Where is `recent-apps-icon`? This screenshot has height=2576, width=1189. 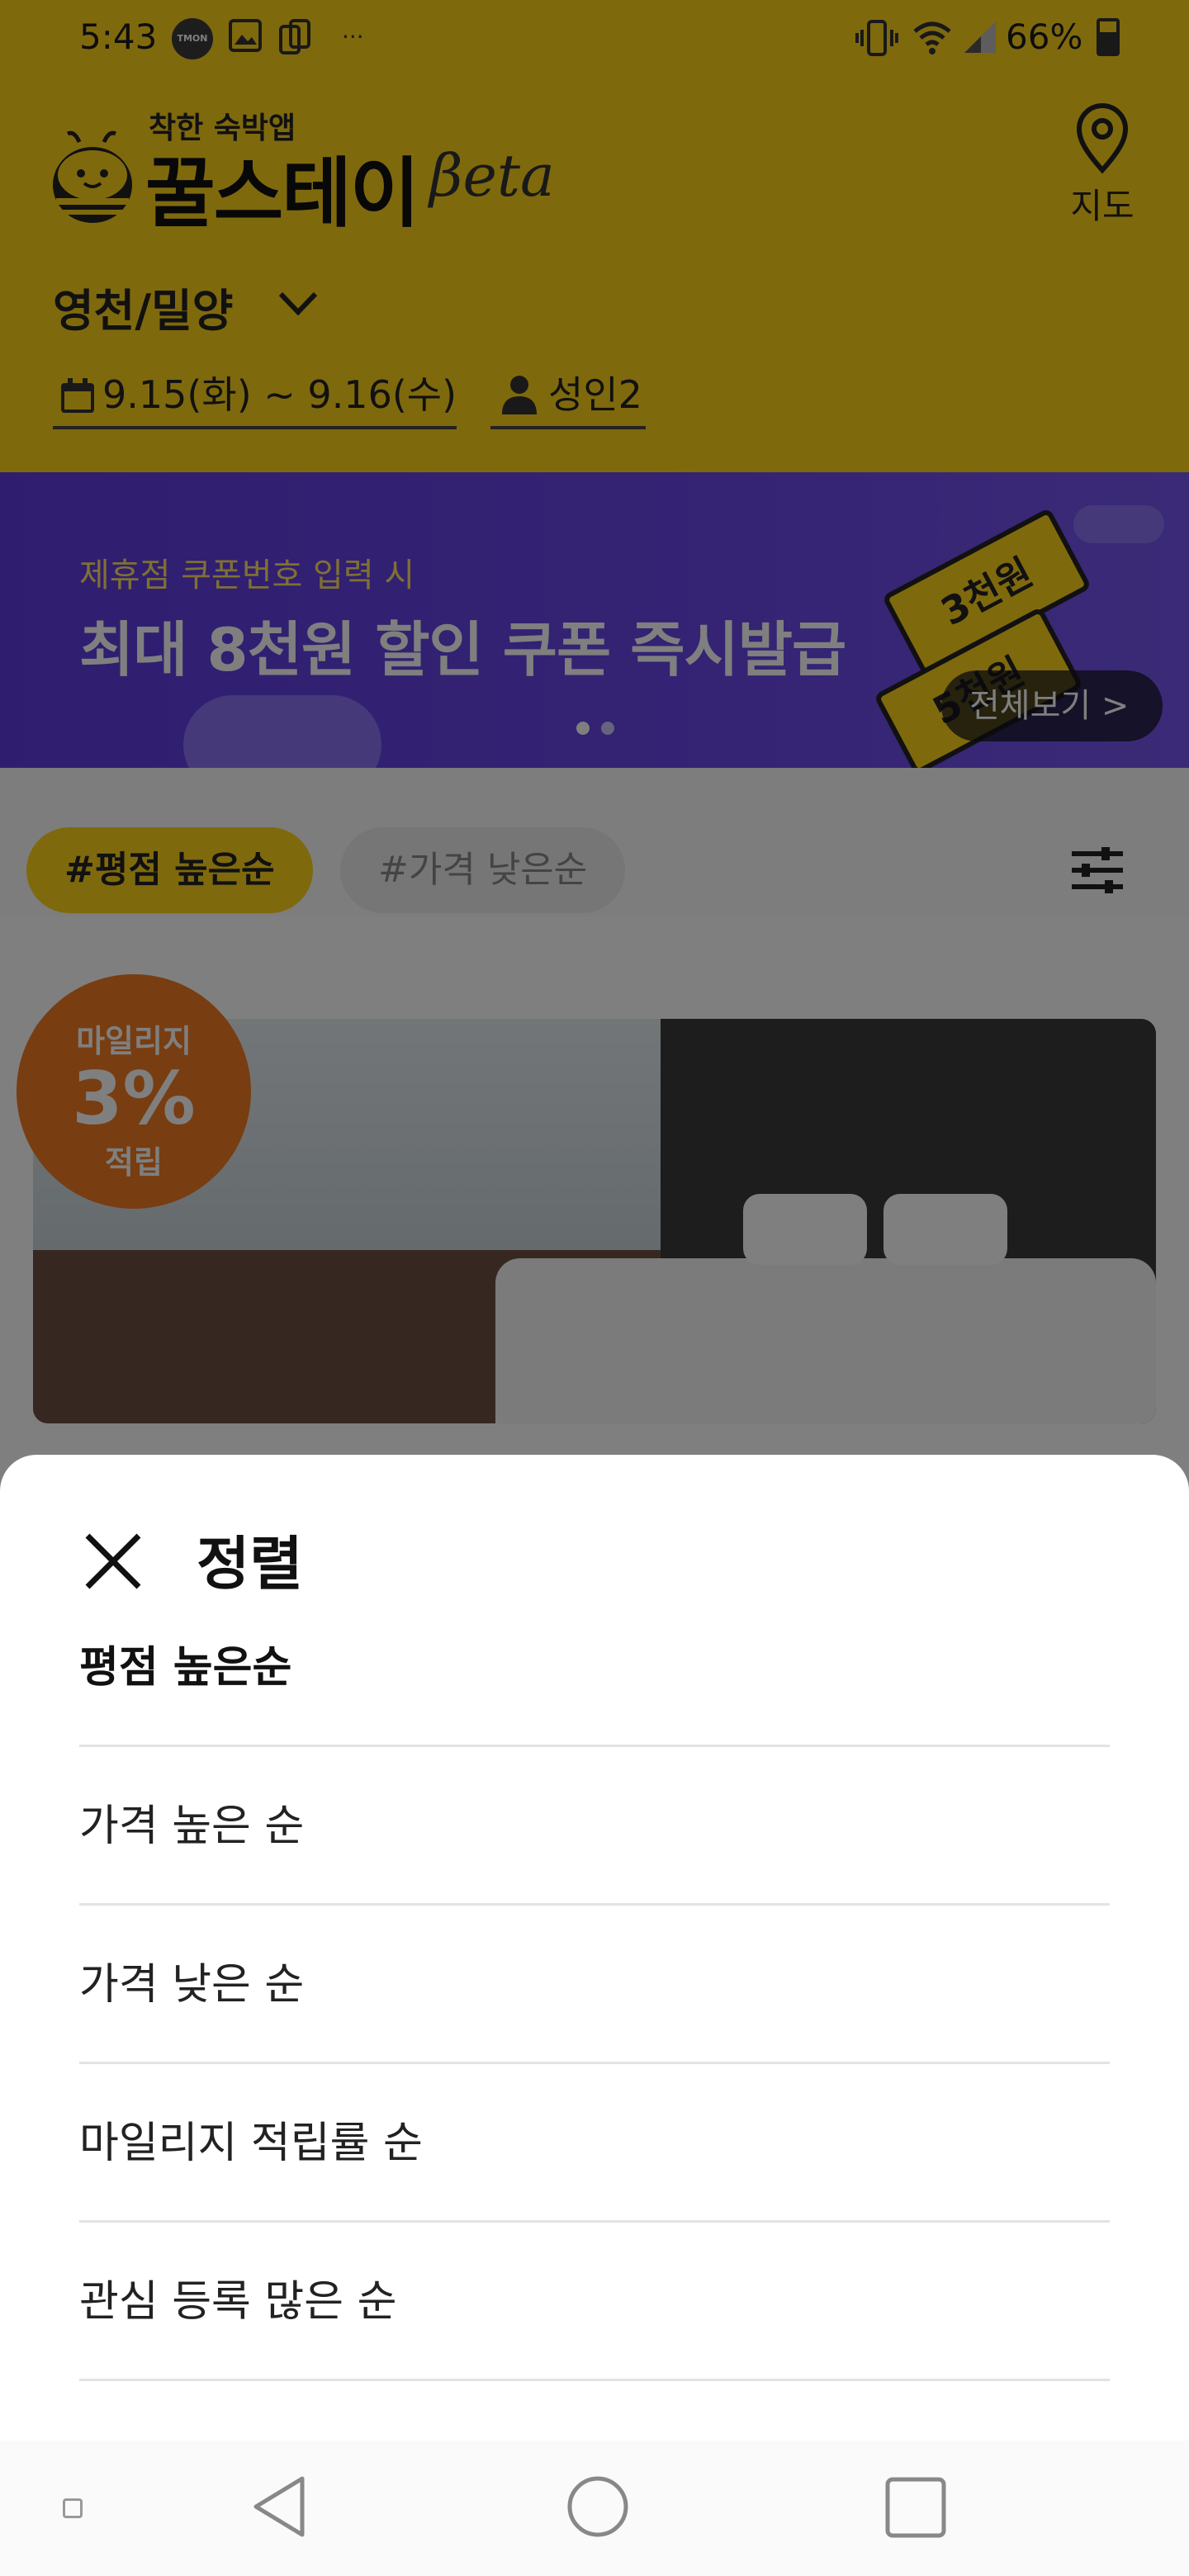 recent-apps-icon is located at coordinates (915, 2509).